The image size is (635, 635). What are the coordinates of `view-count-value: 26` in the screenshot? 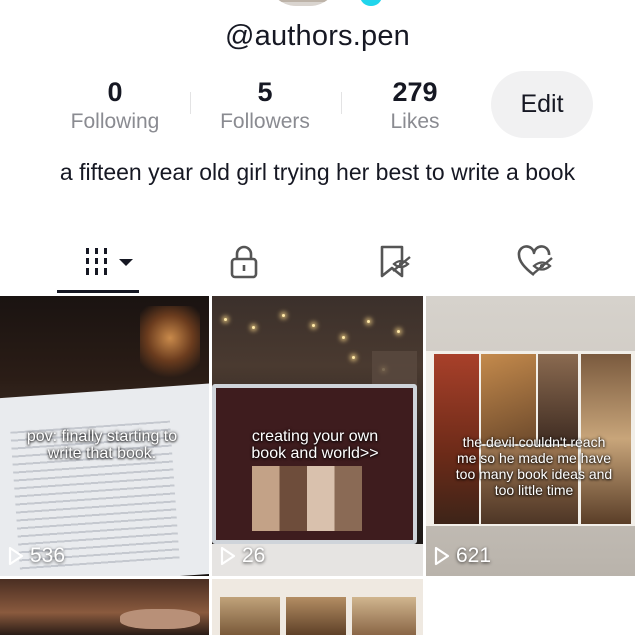 It's located at (254, 555).